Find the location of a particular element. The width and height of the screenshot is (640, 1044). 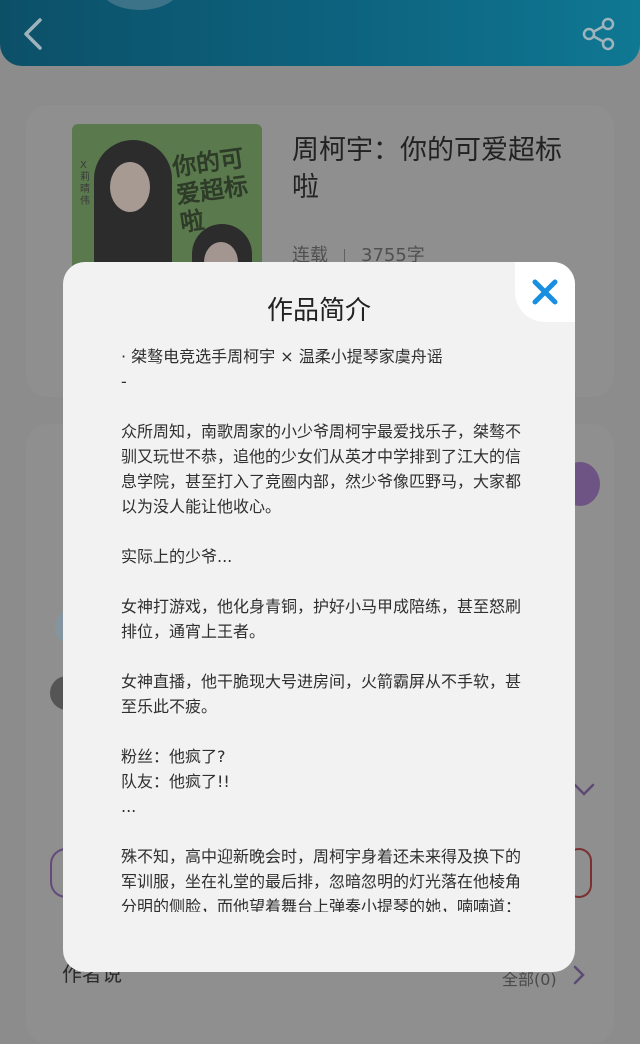

close-icon is located at coordinates (545, 292).